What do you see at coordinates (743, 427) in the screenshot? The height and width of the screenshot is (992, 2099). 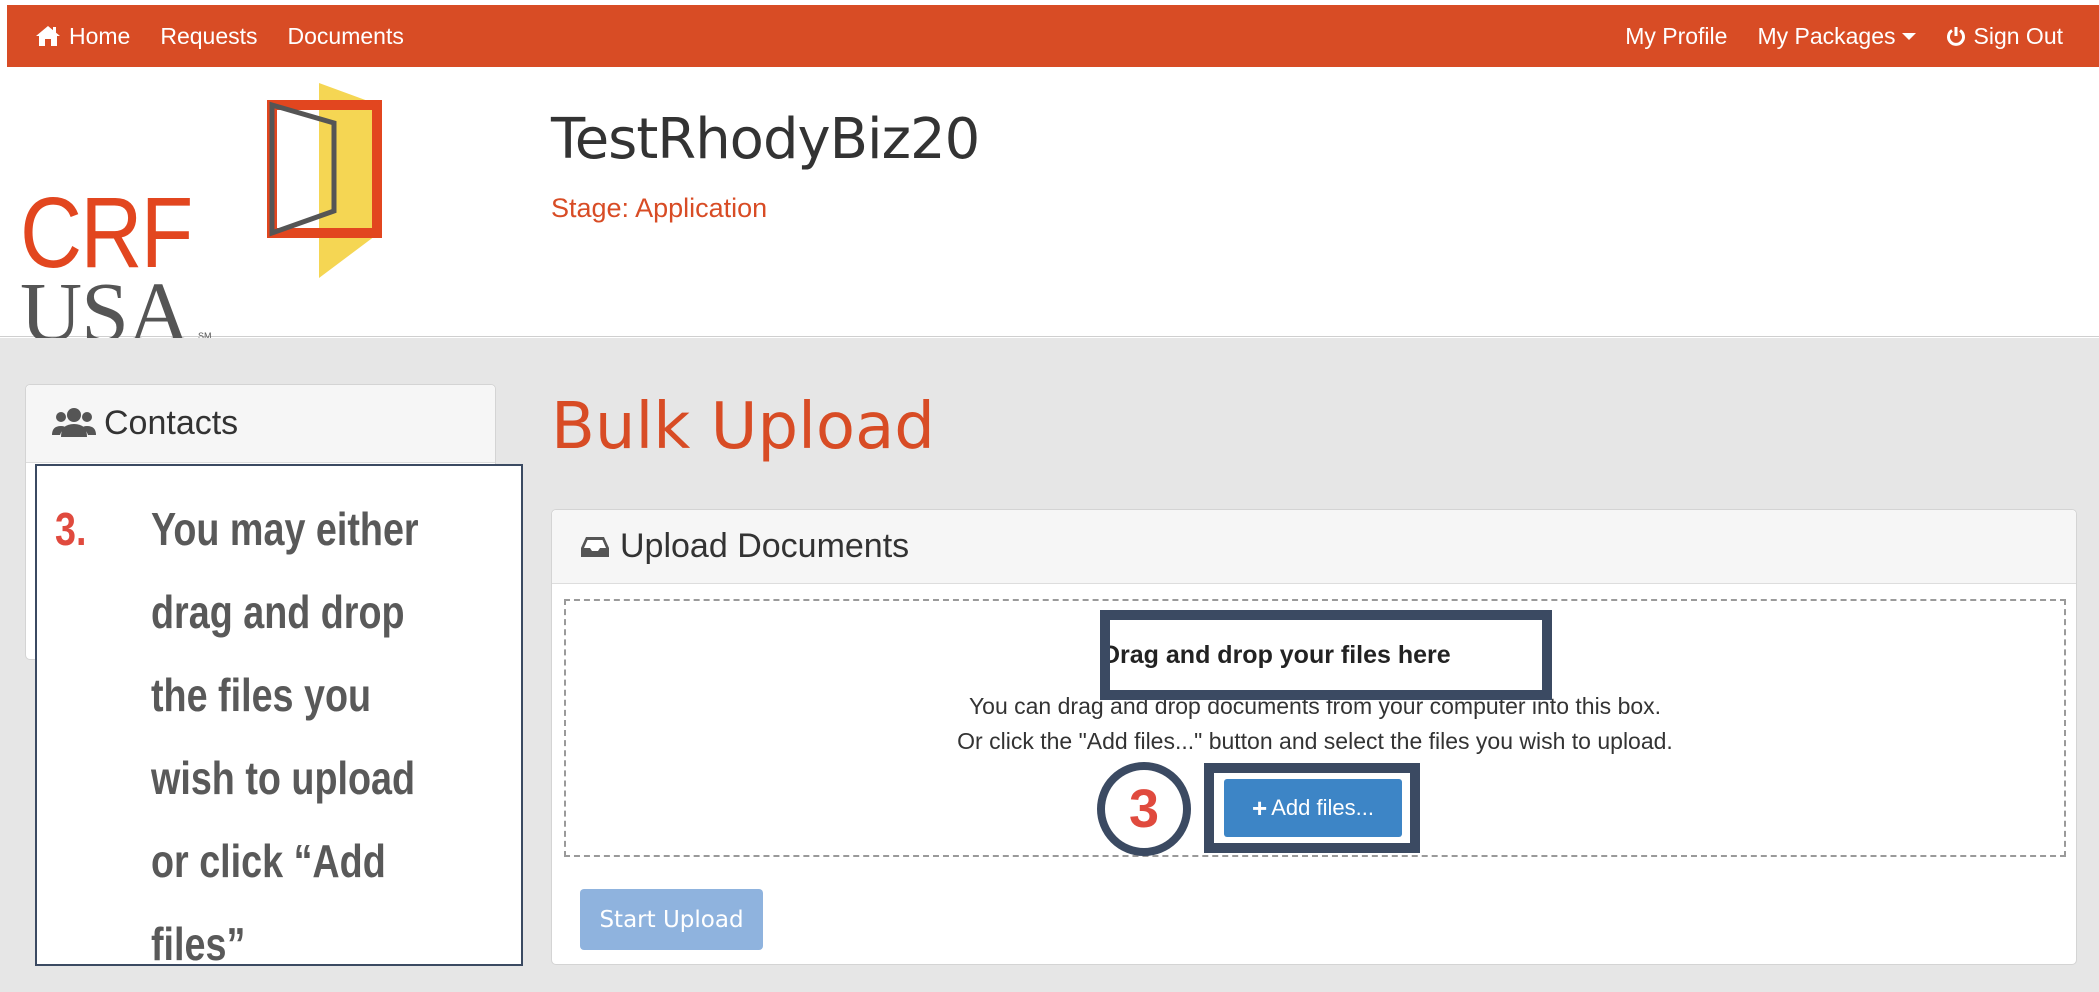 I see `page-title: Bulk Upload` at bounding box center [743, 427].